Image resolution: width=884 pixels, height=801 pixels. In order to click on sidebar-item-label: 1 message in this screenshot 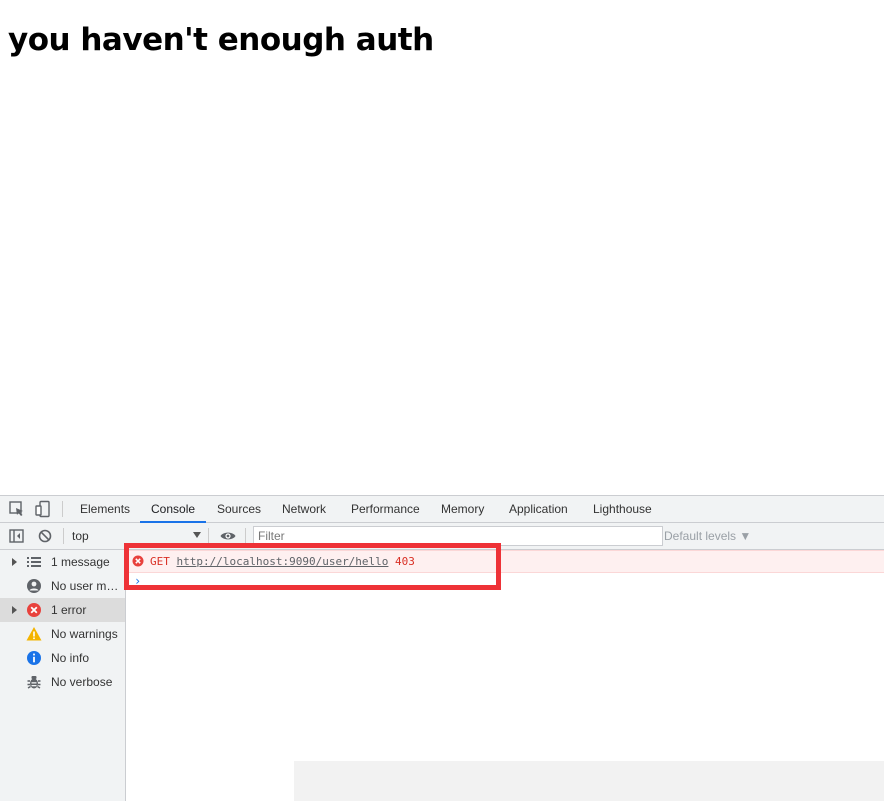, I will do `click(80, 562)`.